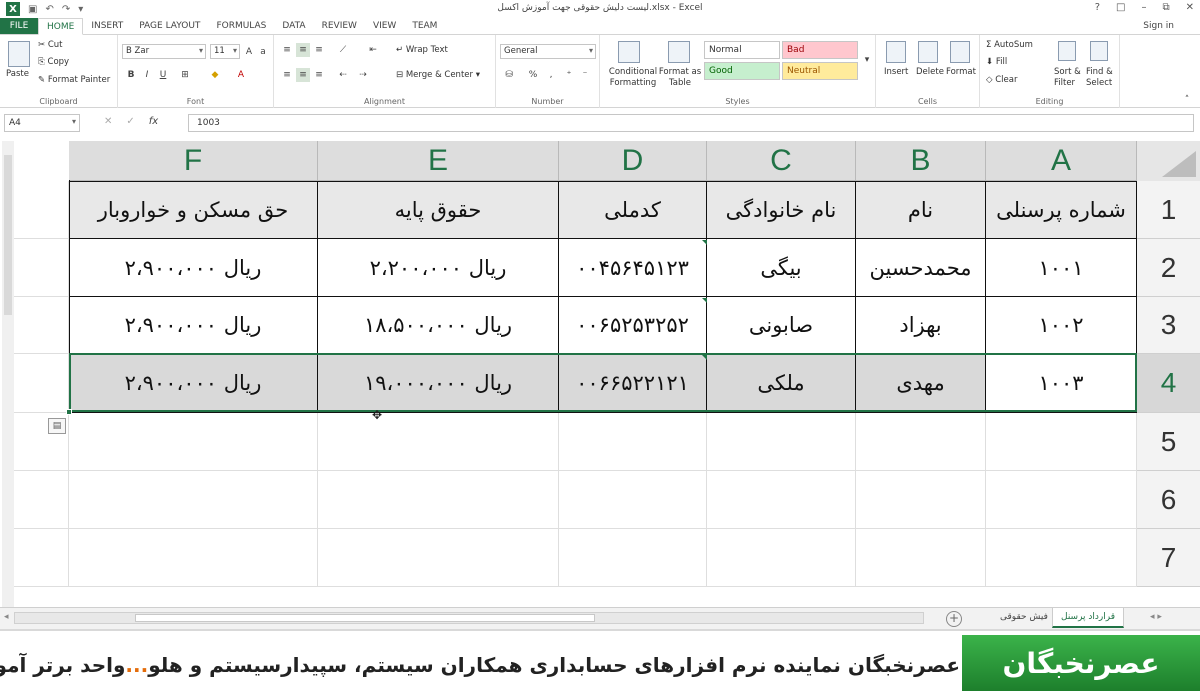 The image size is (1200, 700). I want to click on row-header-1: 1, so click(1168, 210).